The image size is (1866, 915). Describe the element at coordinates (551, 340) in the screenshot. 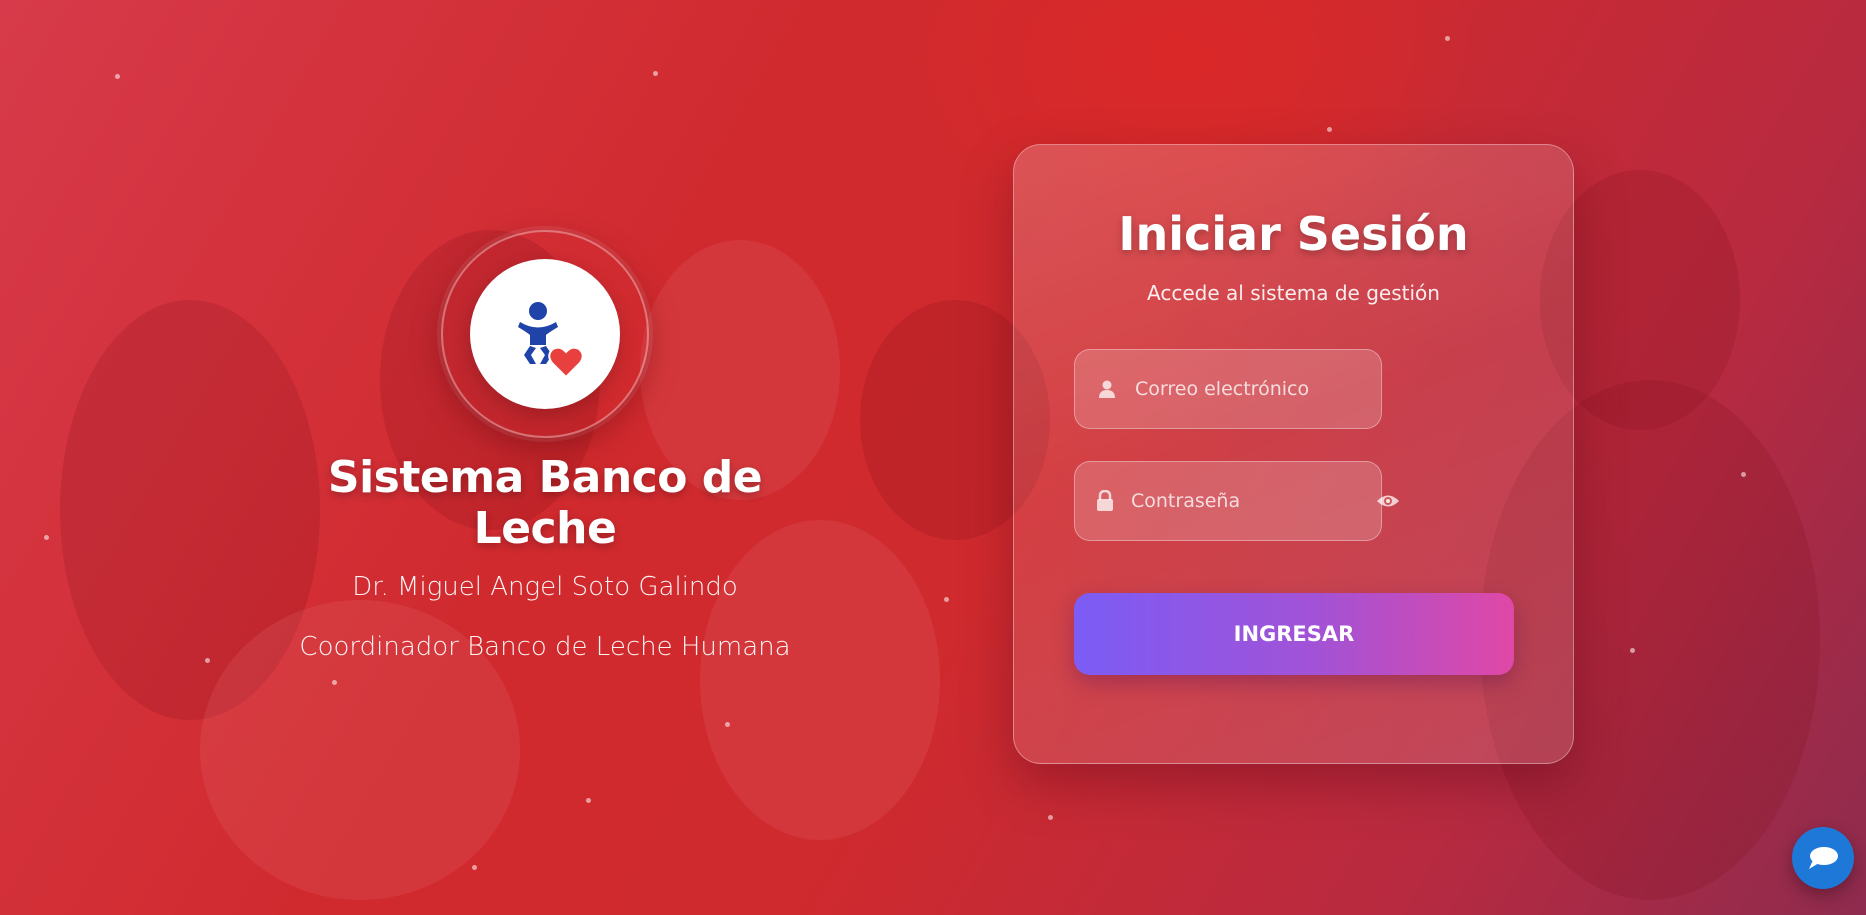

I see `baby-heart-icon` at that location.